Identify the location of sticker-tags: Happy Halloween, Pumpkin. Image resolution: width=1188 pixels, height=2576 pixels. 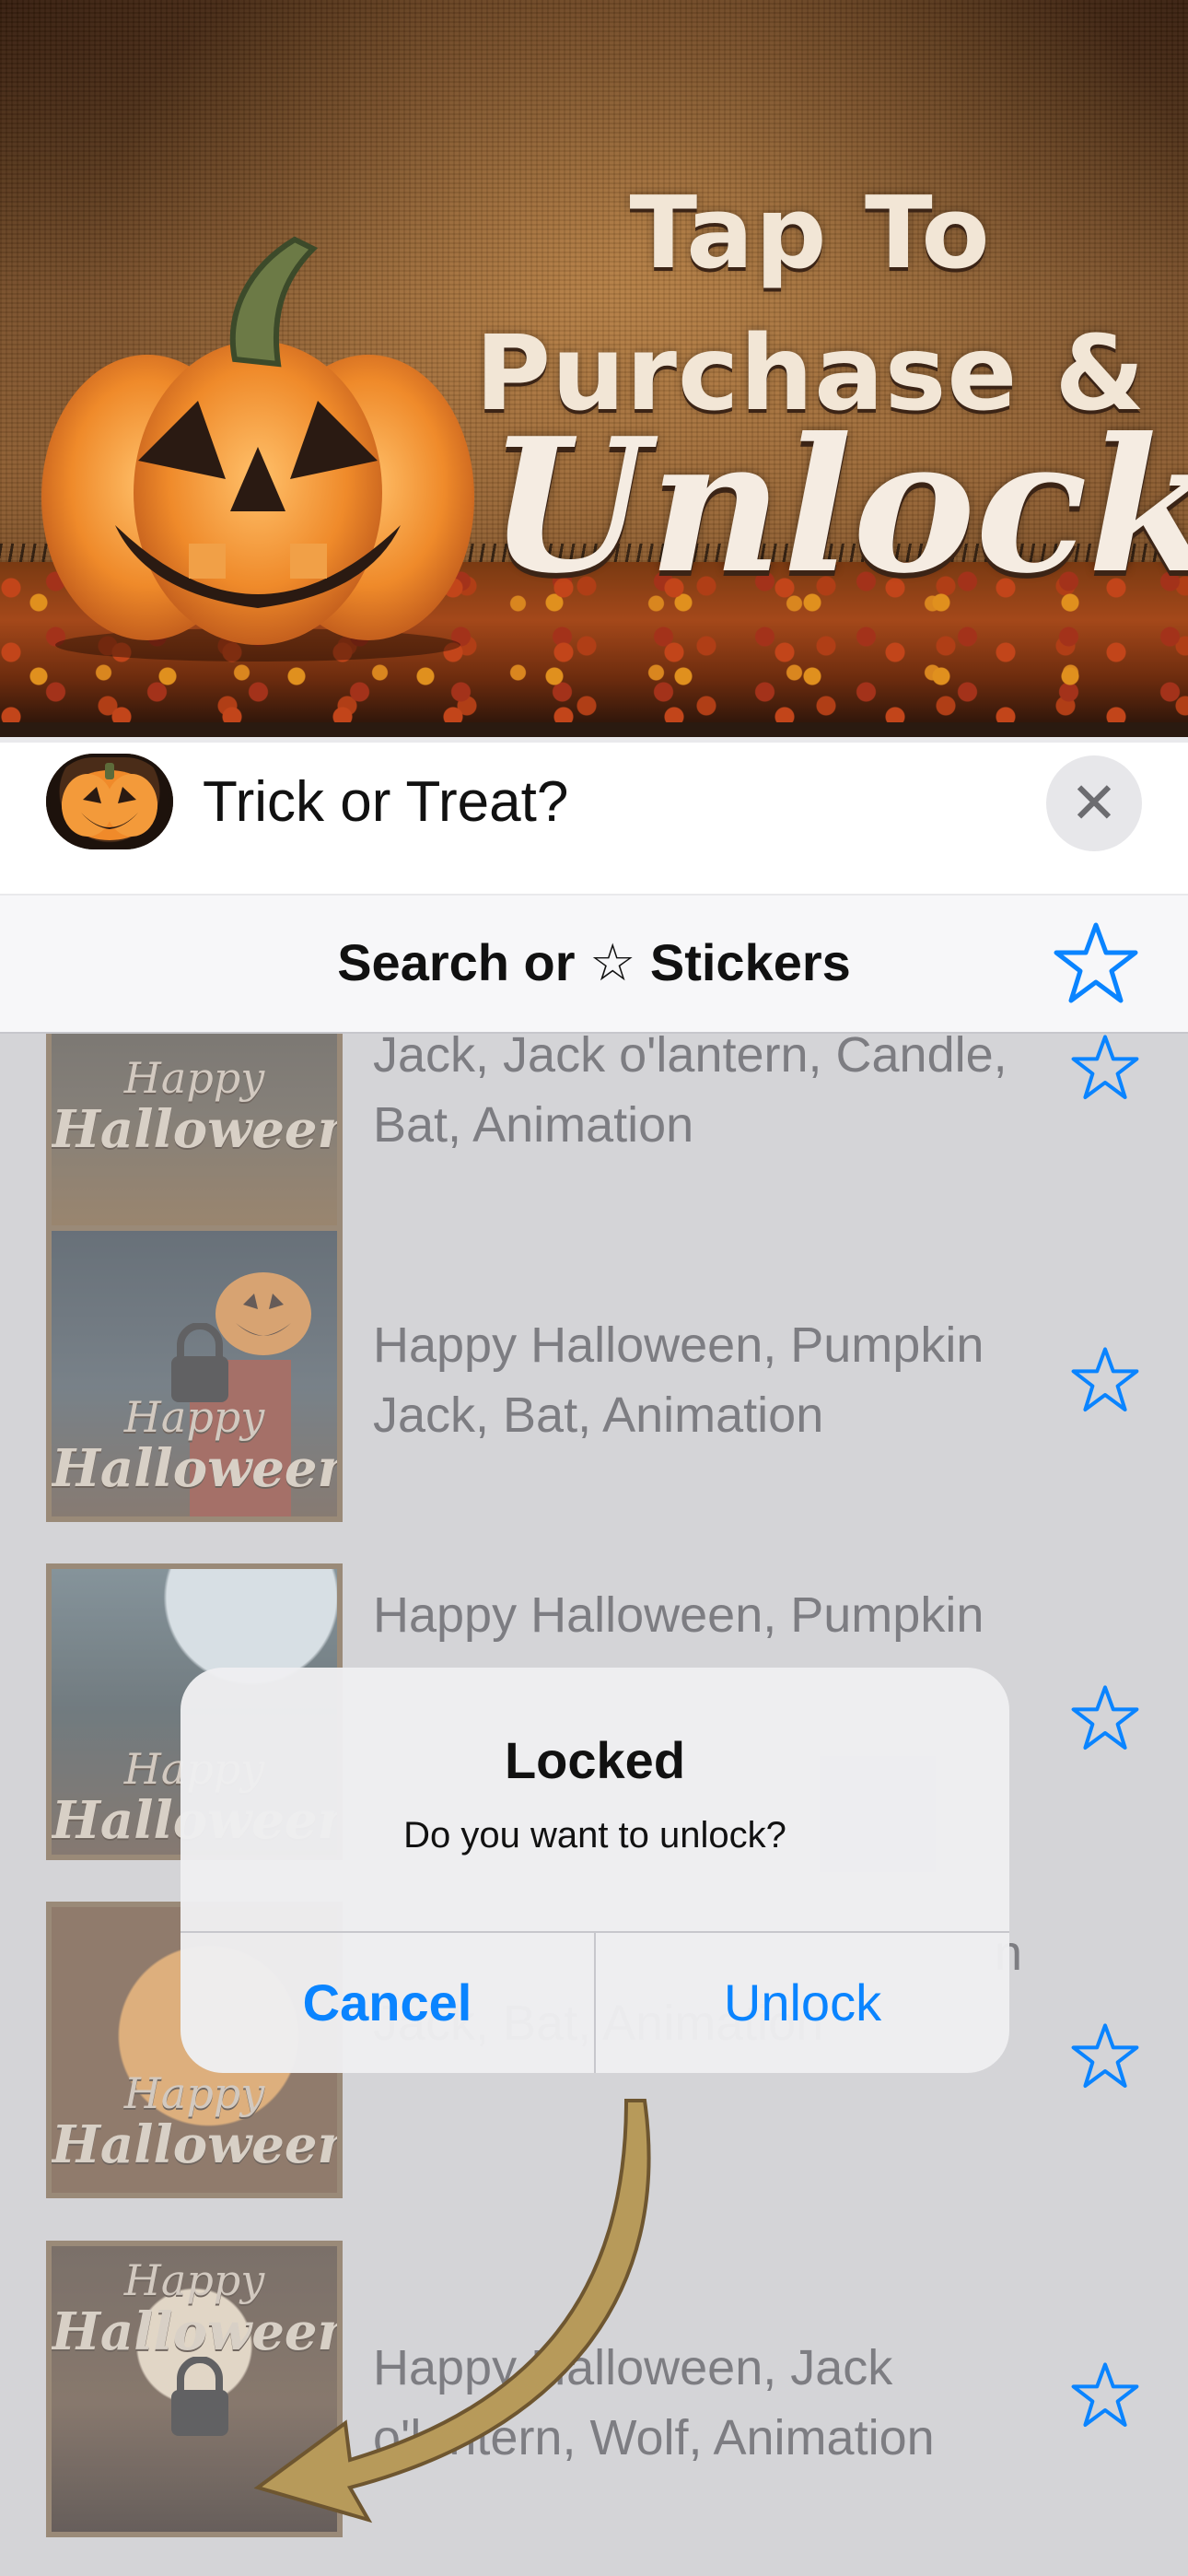
(678, 1615).